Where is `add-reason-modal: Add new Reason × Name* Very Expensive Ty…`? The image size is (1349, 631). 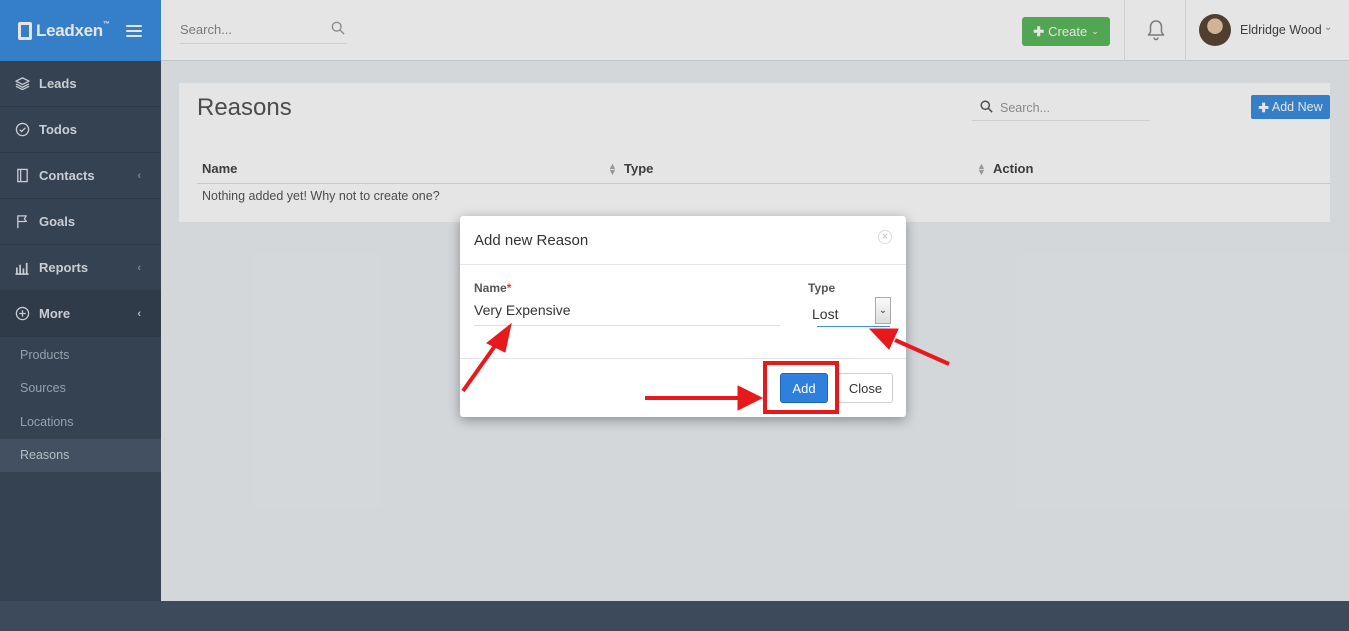
add-reason-modal: Add new Reason × Name* Very Expensive Ty… is located at coordinates (683, 316).